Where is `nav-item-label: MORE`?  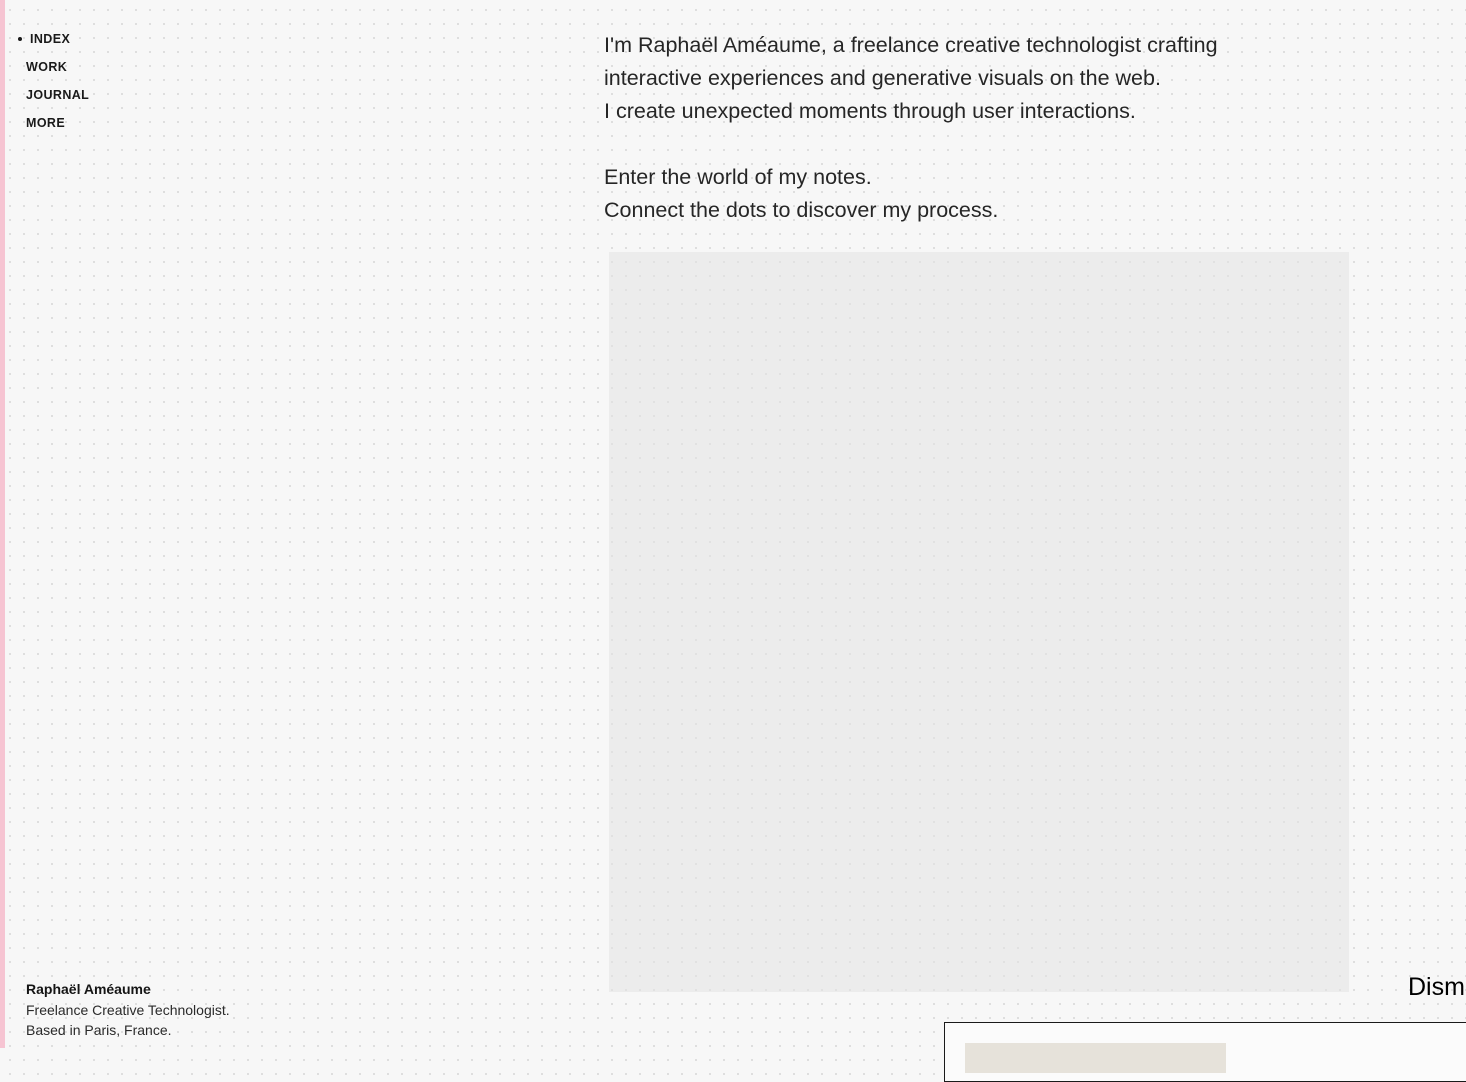 nav-item-label: MORE is located at coordinates (46, 123).